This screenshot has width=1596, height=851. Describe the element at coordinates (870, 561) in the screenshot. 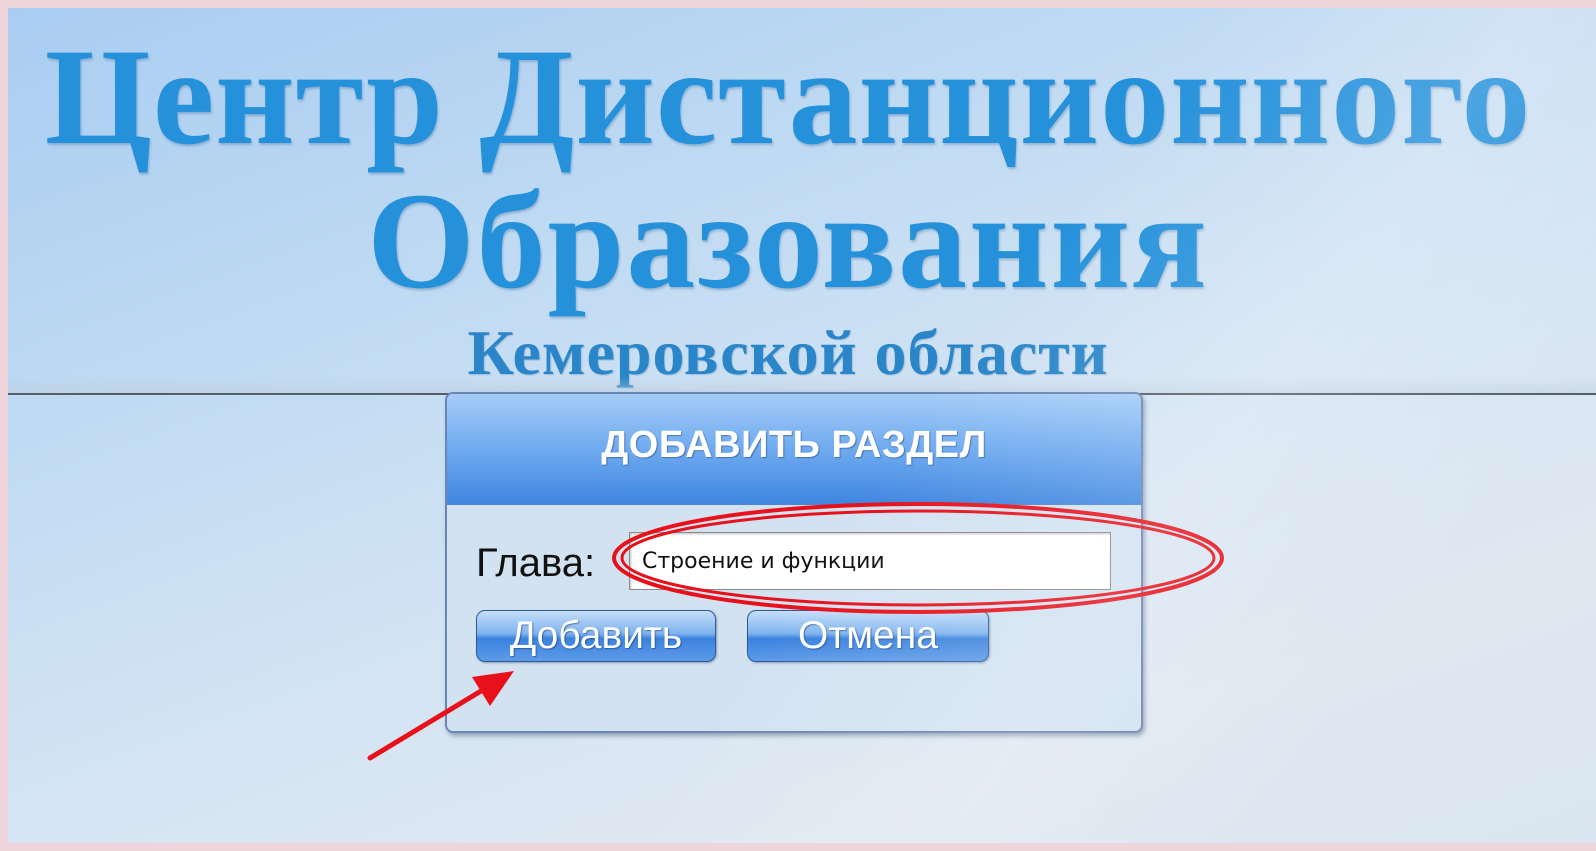

I see `chapter-input` at that location.